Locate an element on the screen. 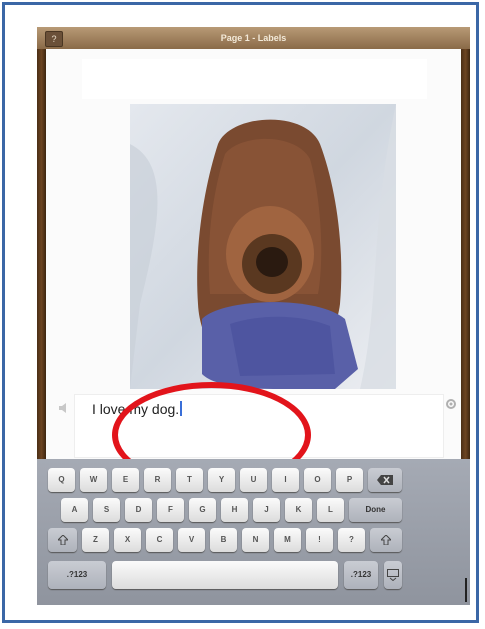 This screenshot has height=629, width=485. backspace-key is located at coordinates (385, 480).